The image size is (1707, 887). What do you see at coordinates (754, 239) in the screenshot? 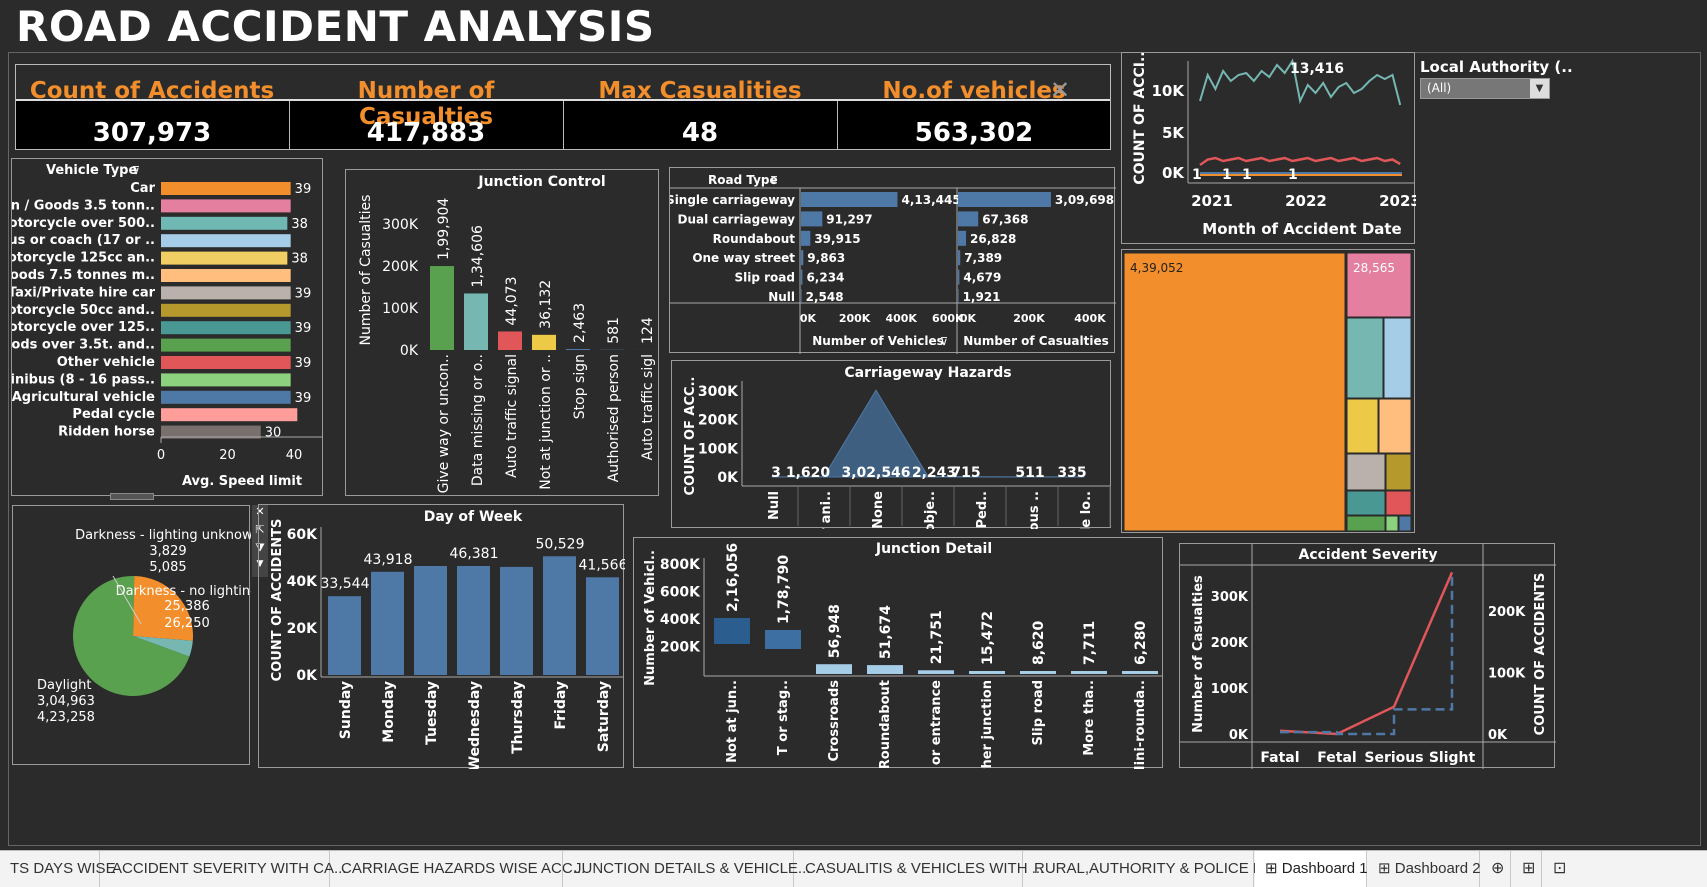
I see `road-type-label: Roundabout` at bounding box center [754, 239].